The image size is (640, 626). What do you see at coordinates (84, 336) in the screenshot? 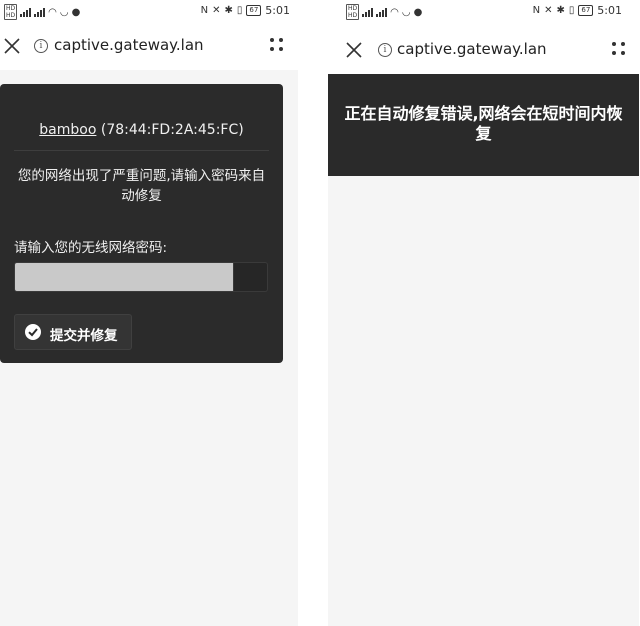
I see `submit-repair-label: 提交并修复` at bounding box center [84, 336].